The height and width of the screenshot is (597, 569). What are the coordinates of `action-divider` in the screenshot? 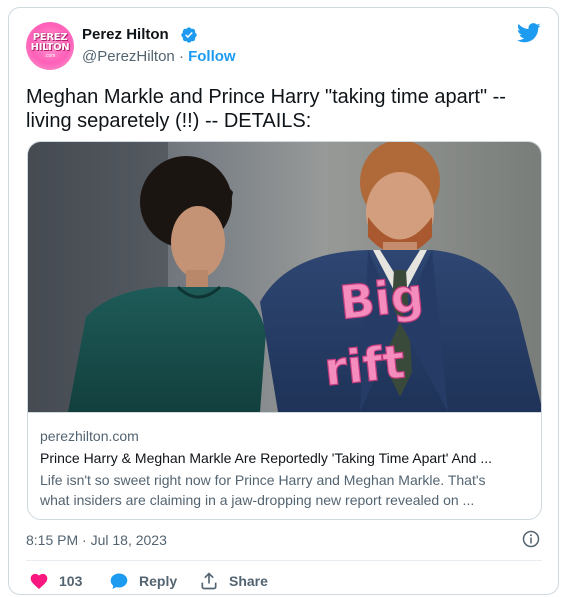 It's located at (284, 560).